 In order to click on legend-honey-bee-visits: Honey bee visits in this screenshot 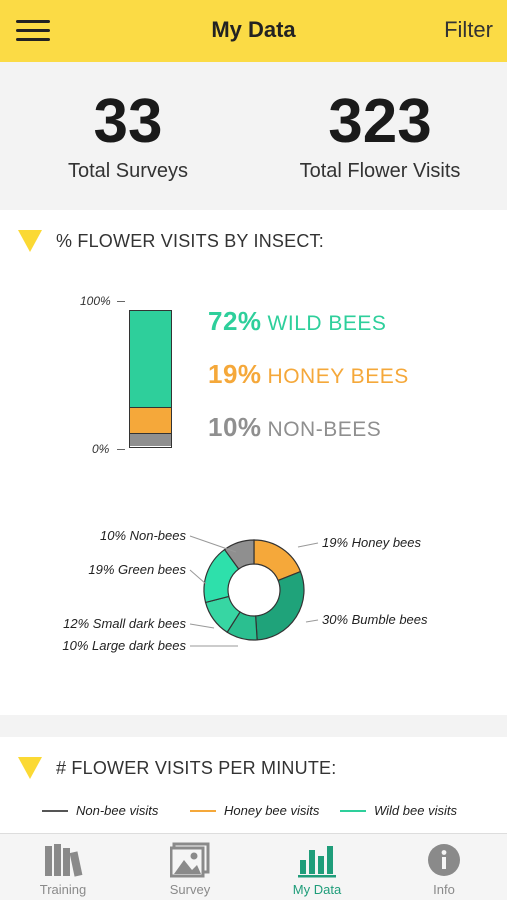, I will do `click(254, 810)`.